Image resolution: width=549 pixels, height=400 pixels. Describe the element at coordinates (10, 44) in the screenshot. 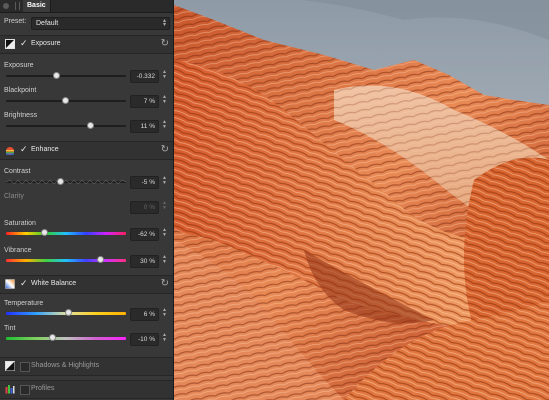

I see `exposure-icon` at that location.